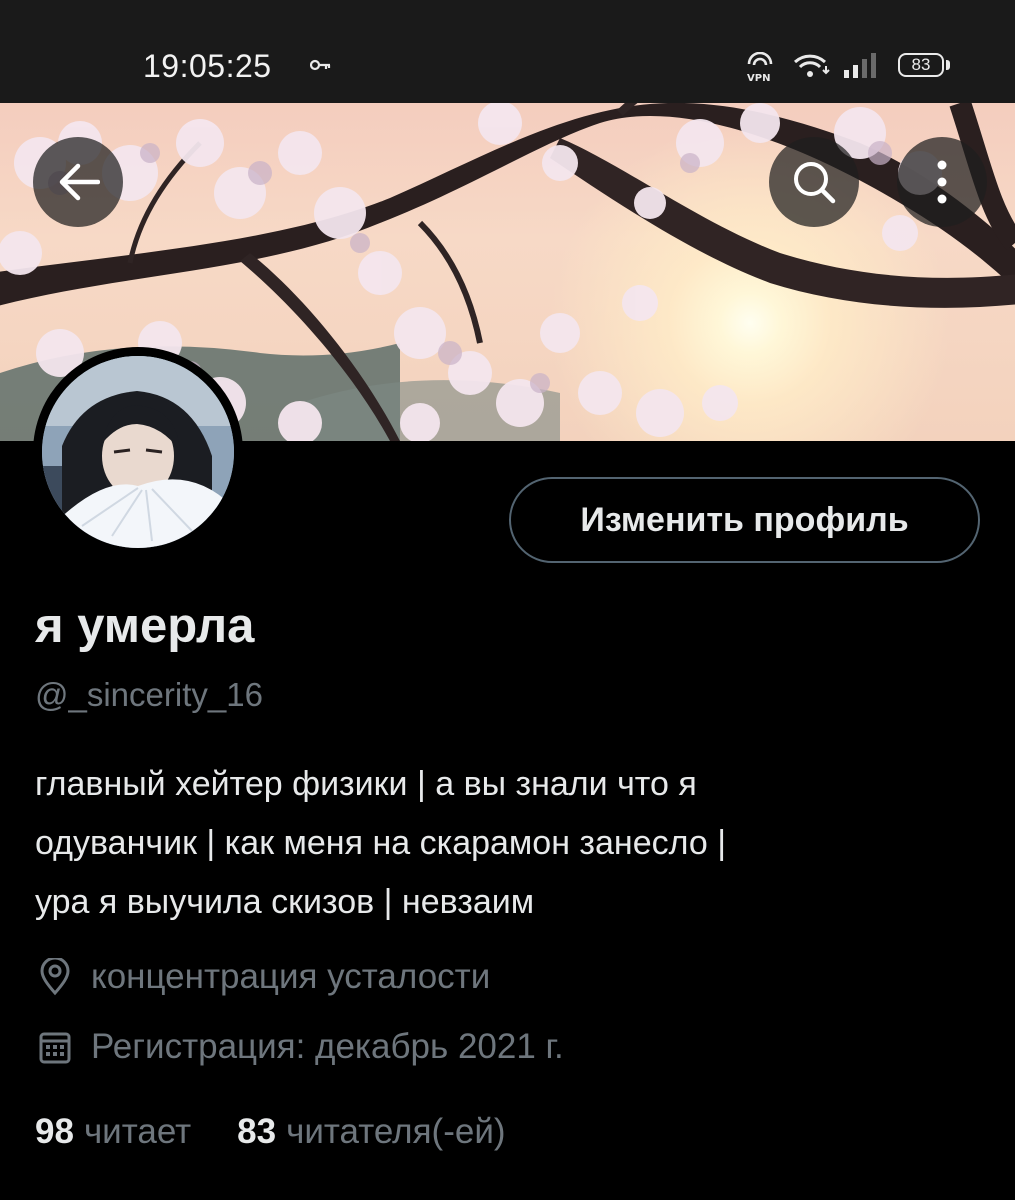  What do you see at coordinates (137, 1131) in the screenshot?
I see `following-label: читает` at bounding box center [137, 1131].